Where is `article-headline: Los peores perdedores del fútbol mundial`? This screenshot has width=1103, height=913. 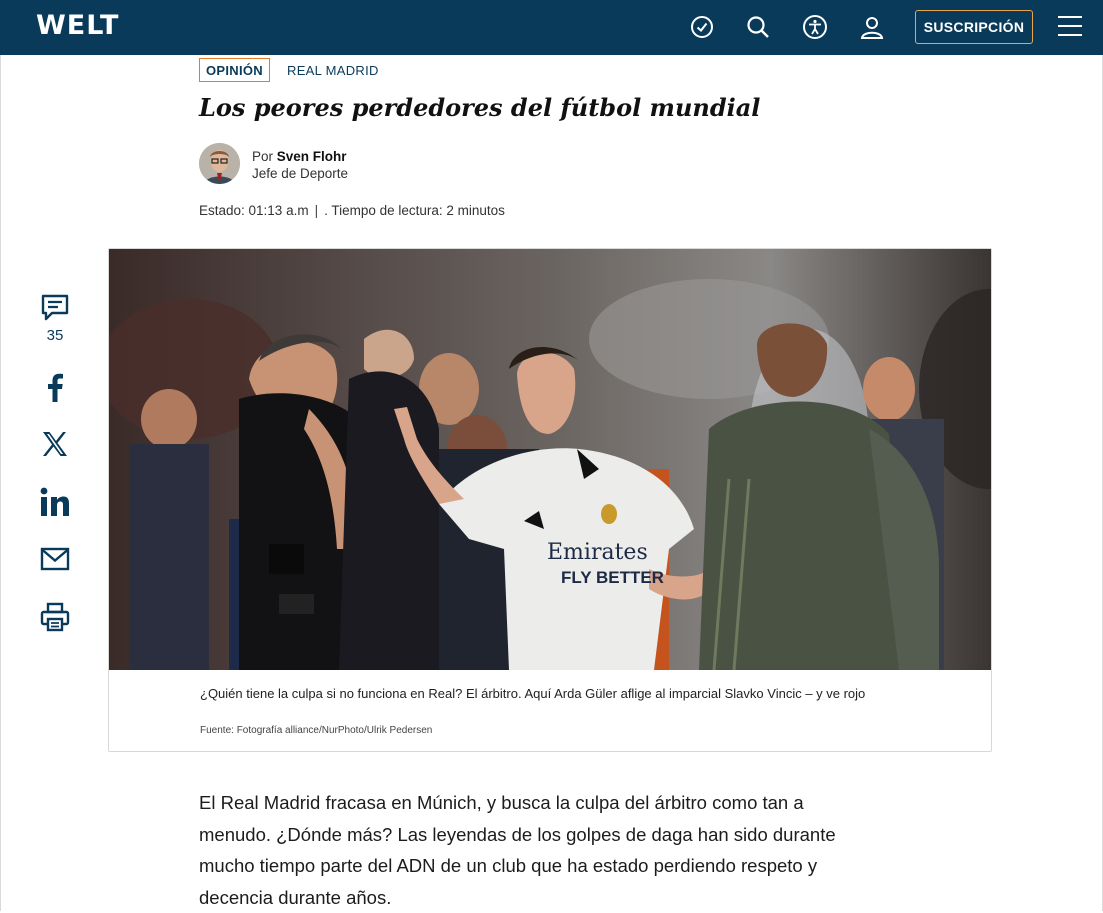
article-headline: Los peores perdedores del fútbol mundial is located at coordinates (480, 107).